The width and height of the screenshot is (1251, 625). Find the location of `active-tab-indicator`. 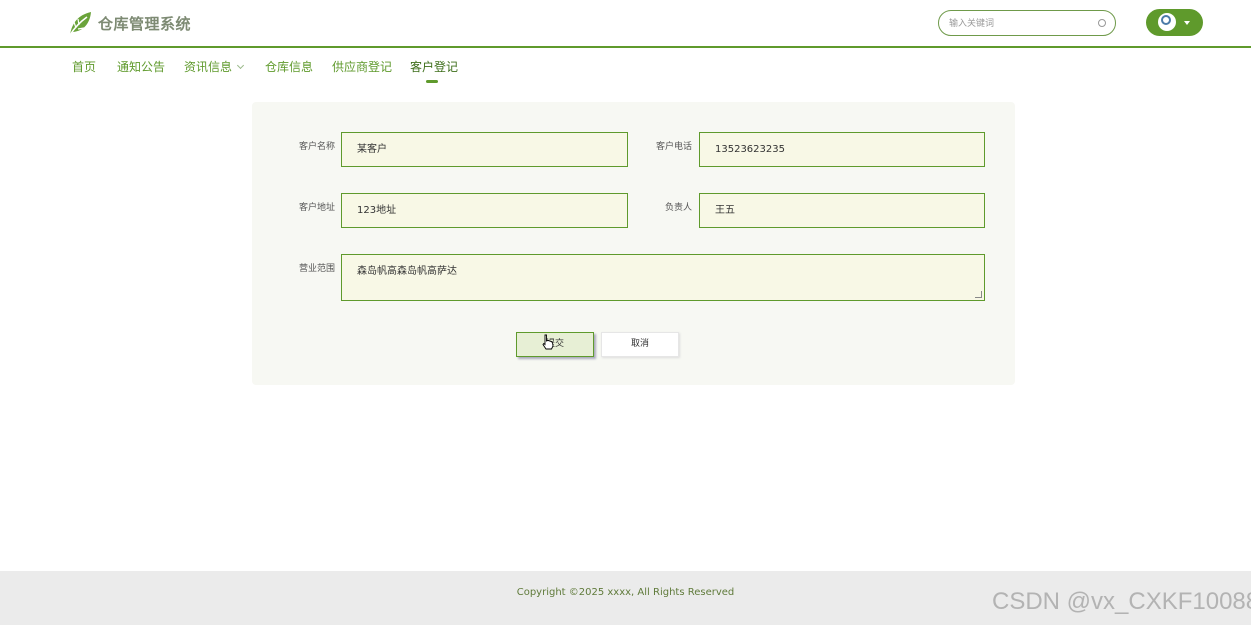

active-tab-indicator is located at coordinates (432, 81).